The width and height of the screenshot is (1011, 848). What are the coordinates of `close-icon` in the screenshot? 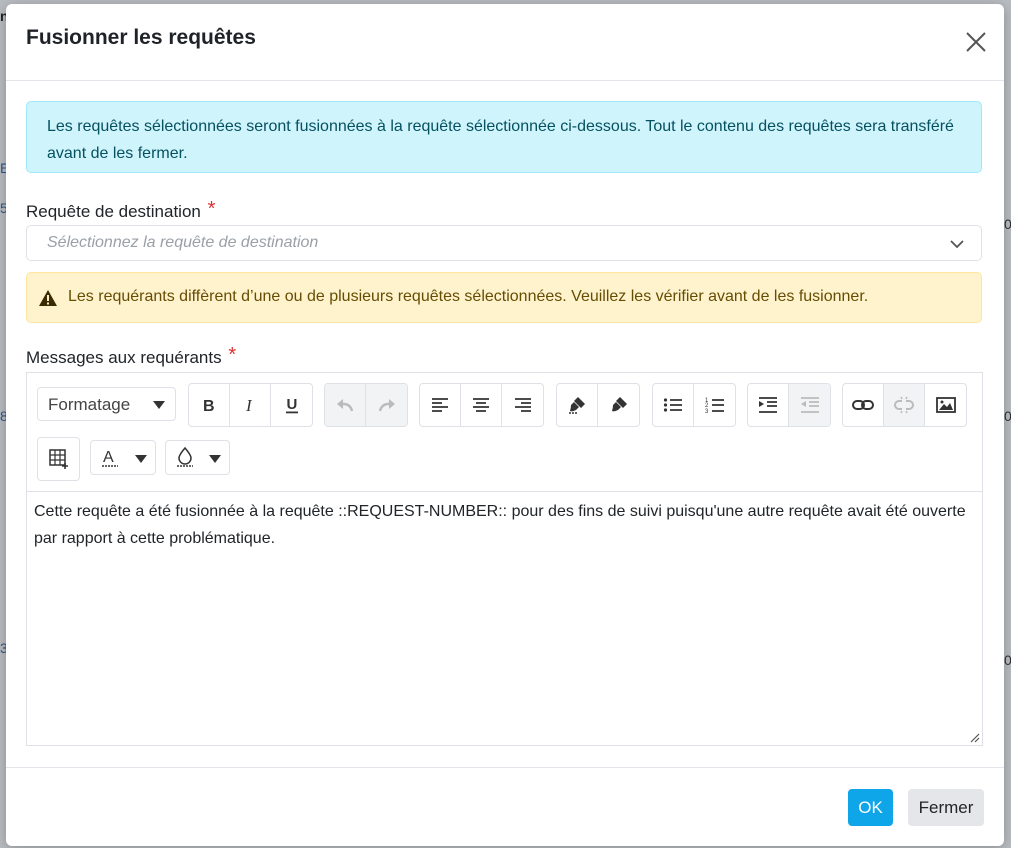 It's located at (976, 42).